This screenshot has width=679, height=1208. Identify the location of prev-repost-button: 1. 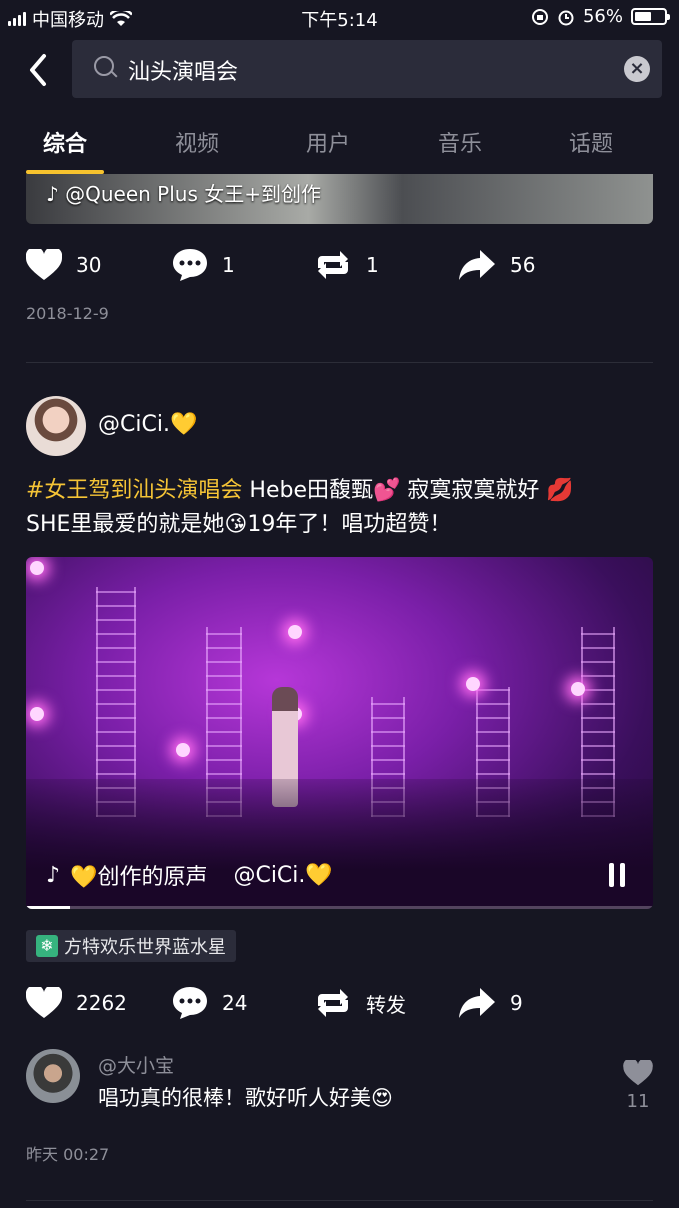
(346, 265).